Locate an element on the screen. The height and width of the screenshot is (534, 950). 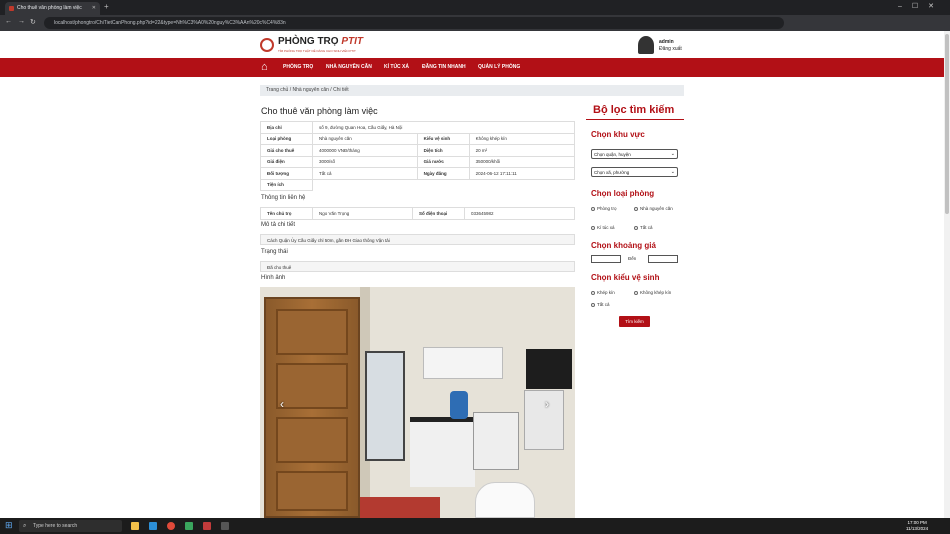
radio-tat-ca: Tất cả is located at coordinates (643, 227).